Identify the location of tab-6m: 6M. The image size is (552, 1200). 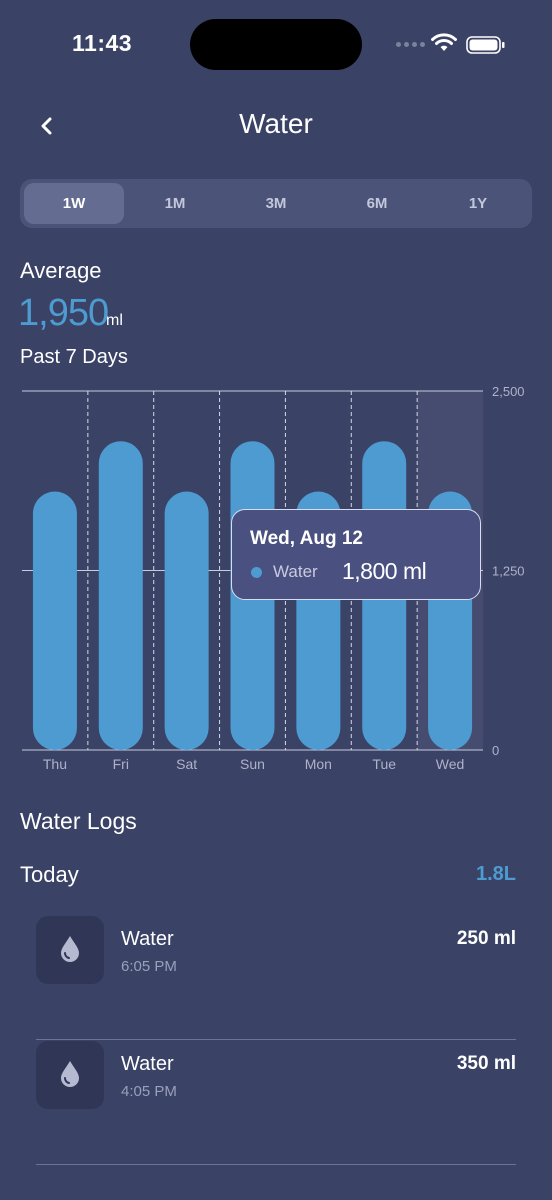
(377, 203).